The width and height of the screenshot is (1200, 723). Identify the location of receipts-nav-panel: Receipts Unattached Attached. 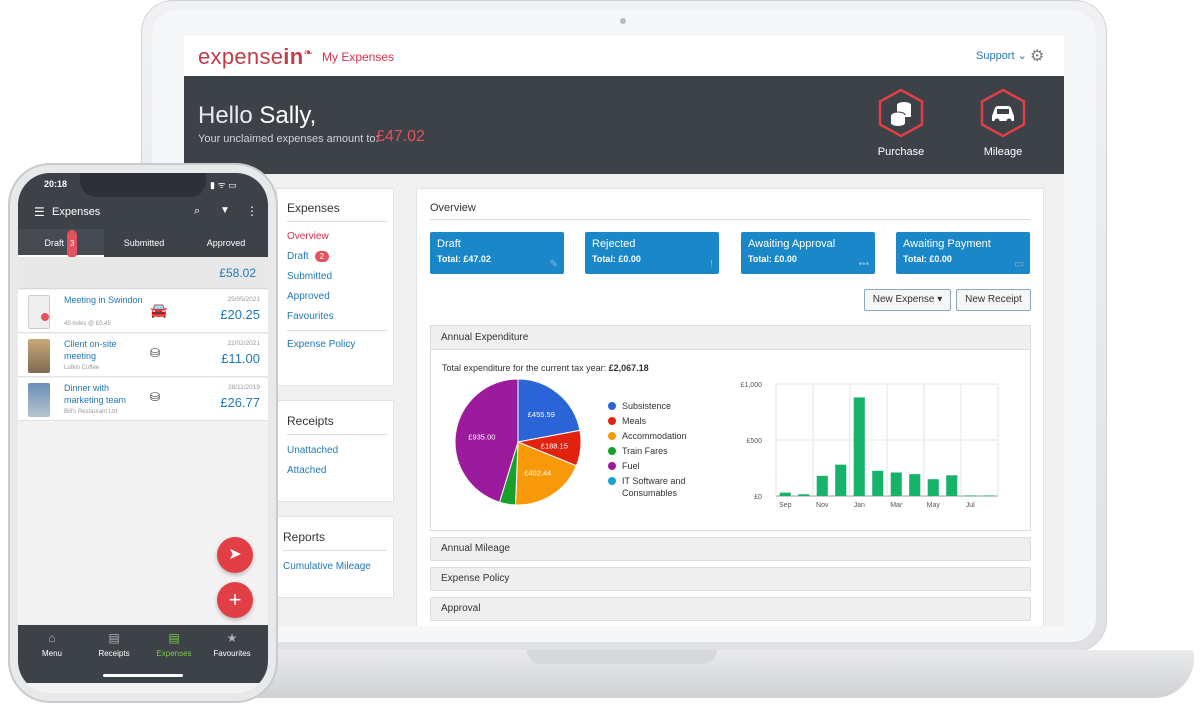
(335, 451).